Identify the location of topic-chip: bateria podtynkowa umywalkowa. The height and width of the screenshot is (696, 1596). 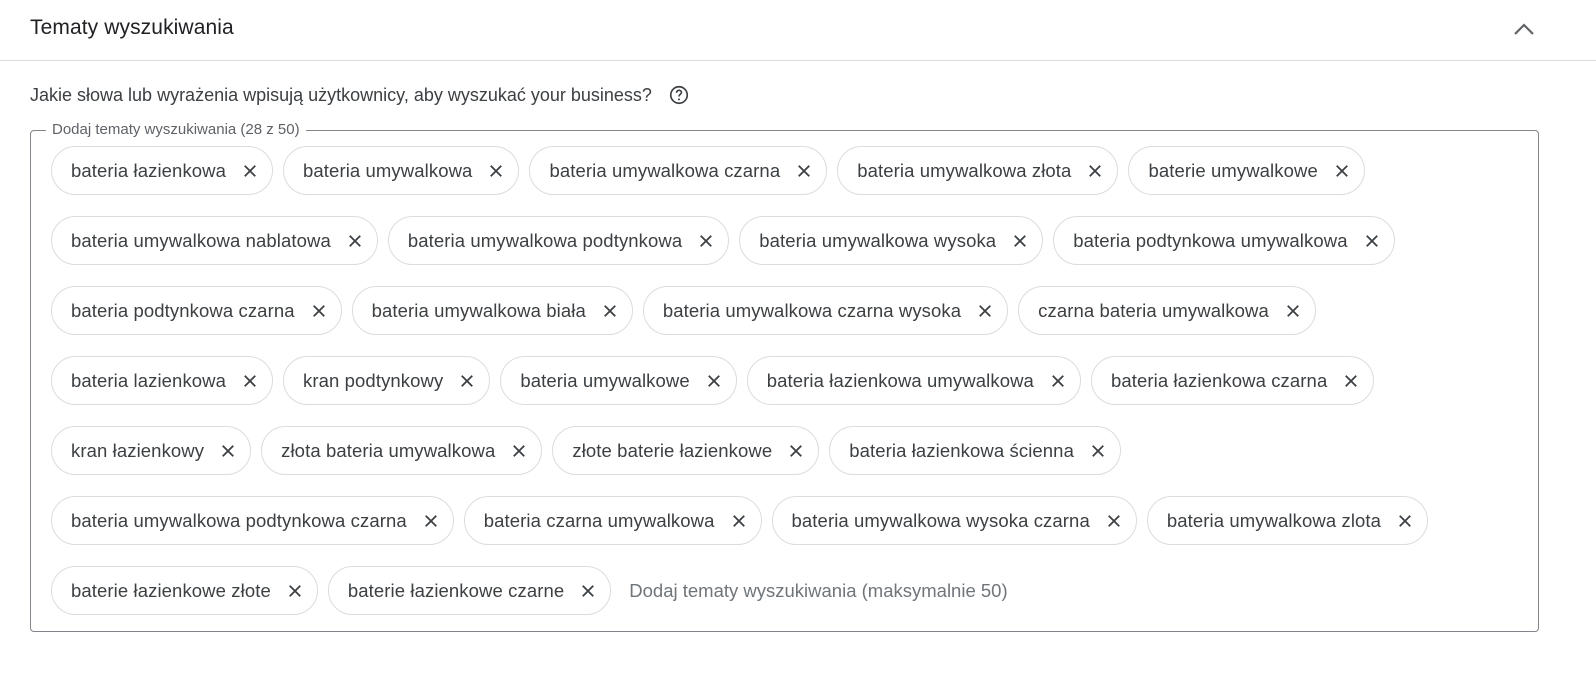
(1224, 240).